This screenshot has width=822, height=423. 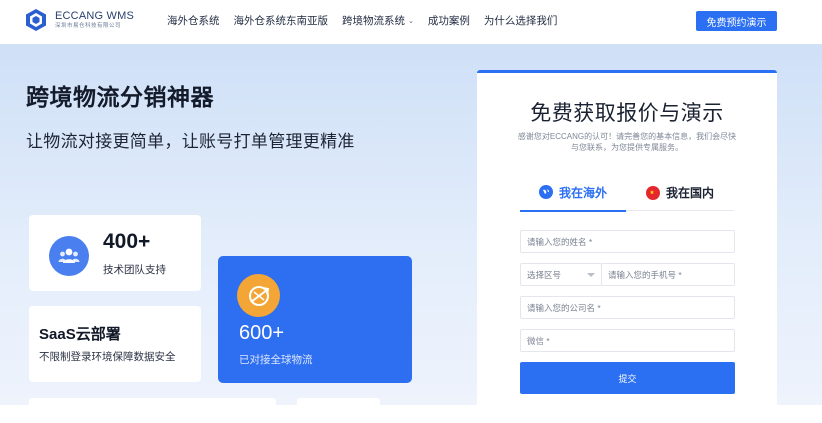 I want to click on logo-title: ECCANG WMS, so click(x=94, y=15).